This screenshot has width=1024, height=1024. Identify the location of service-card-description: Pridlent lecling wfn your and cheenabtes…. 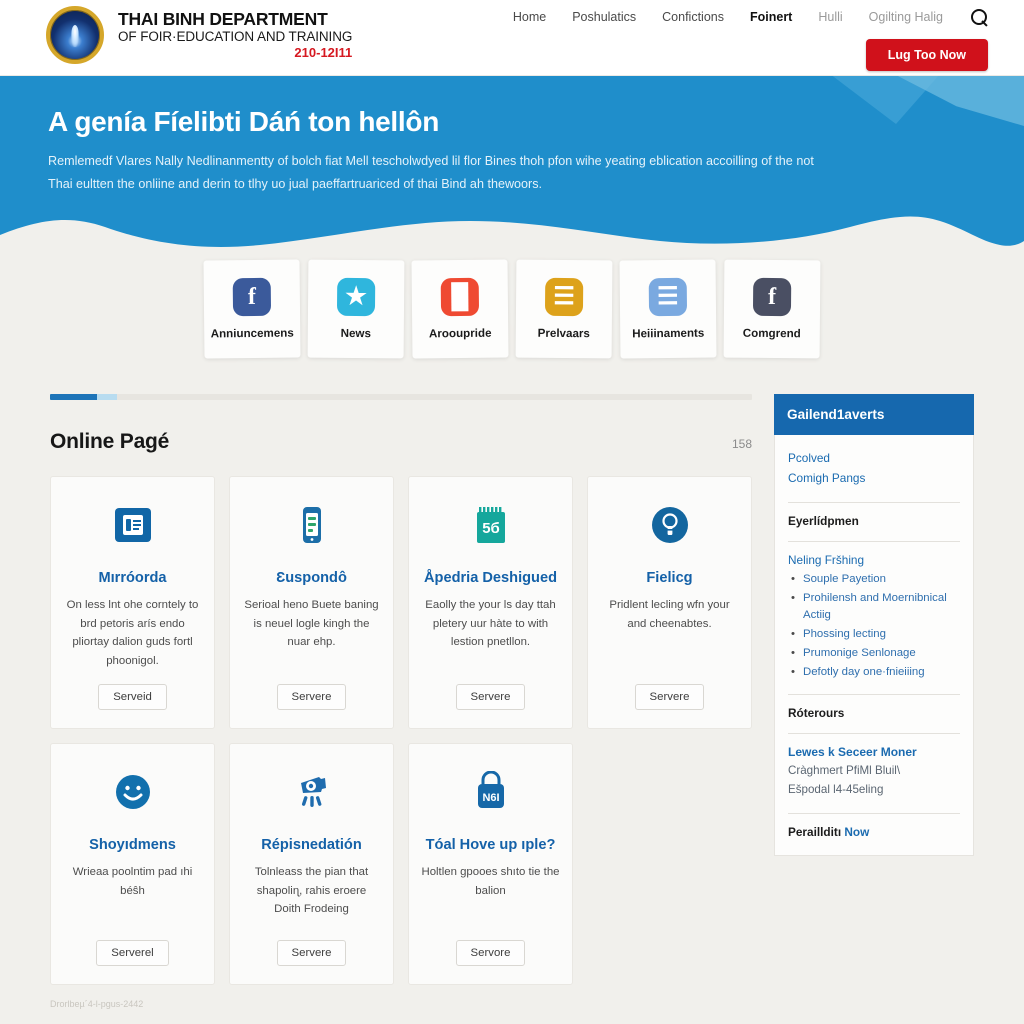
(669, 614).